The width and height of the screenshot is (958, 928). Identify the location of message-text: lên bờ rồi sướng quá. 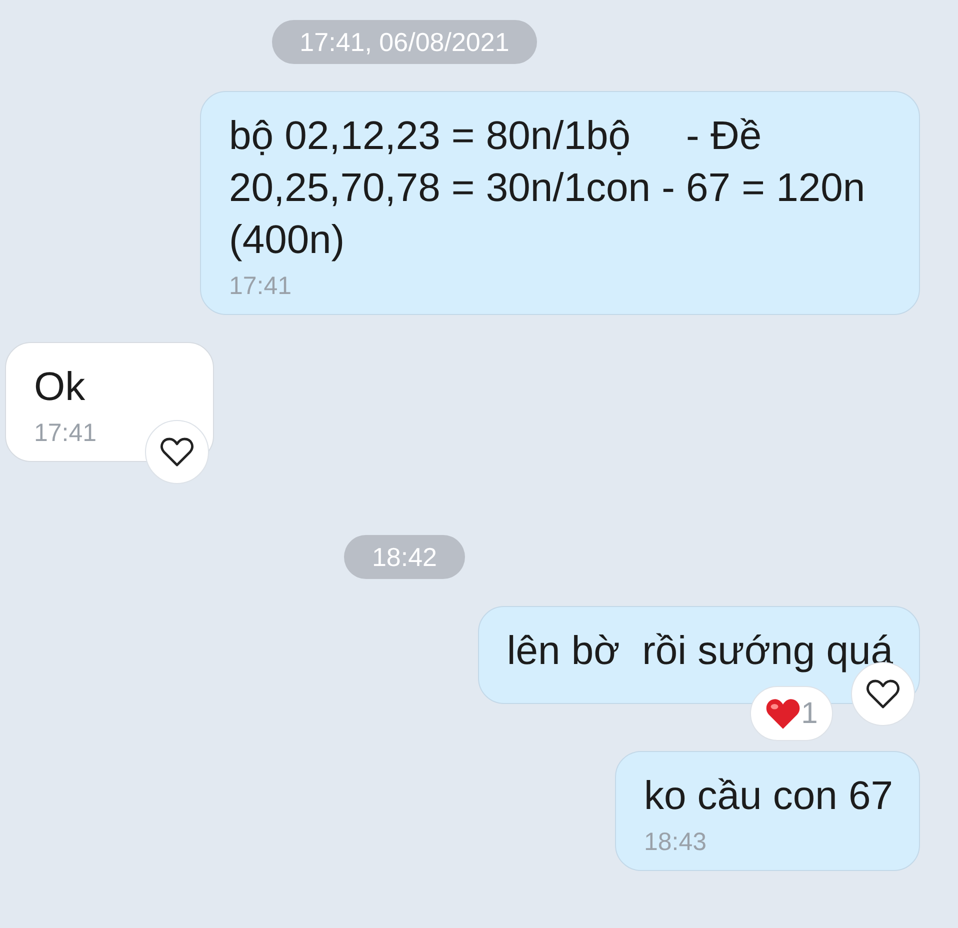
(699, 651).